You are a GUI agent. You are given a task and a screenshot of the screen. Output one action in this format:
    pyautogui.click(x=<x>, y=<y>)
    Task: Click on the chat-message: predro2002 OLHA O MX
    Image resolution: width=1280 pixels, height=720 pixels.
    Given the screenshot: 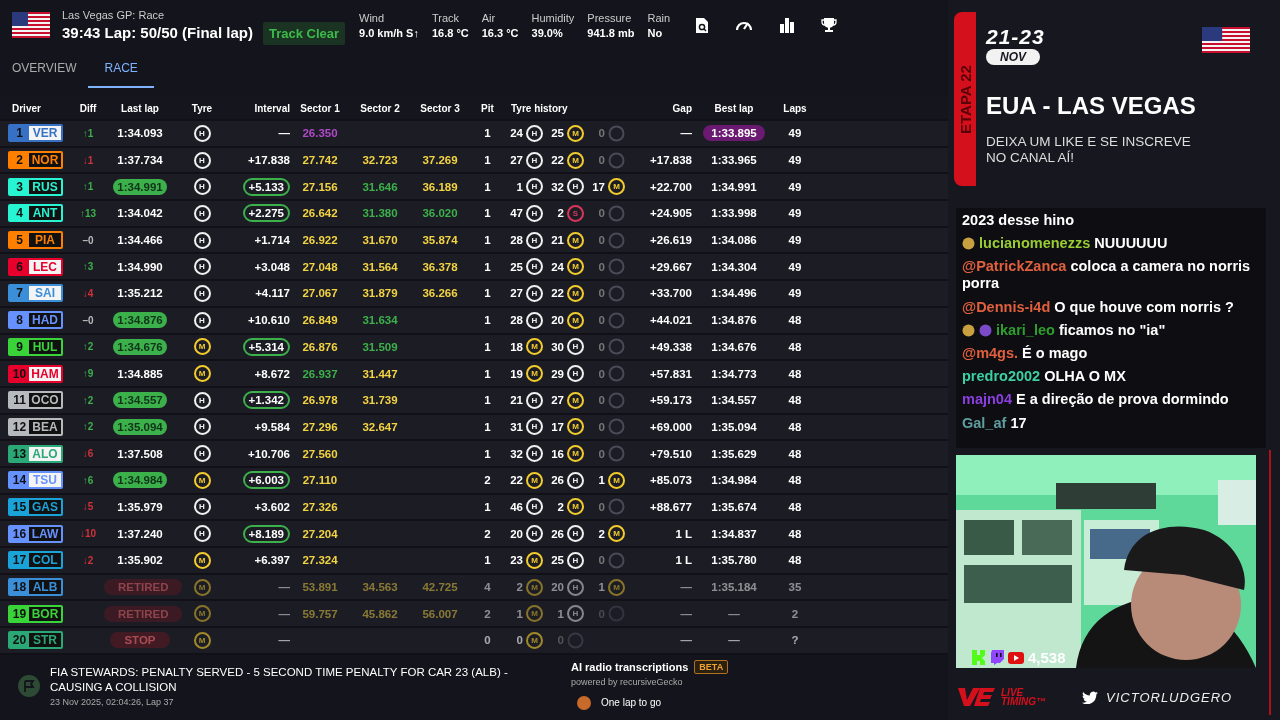 What is the action you would take?
    pyautogui.click(x=1044, y=377)
    